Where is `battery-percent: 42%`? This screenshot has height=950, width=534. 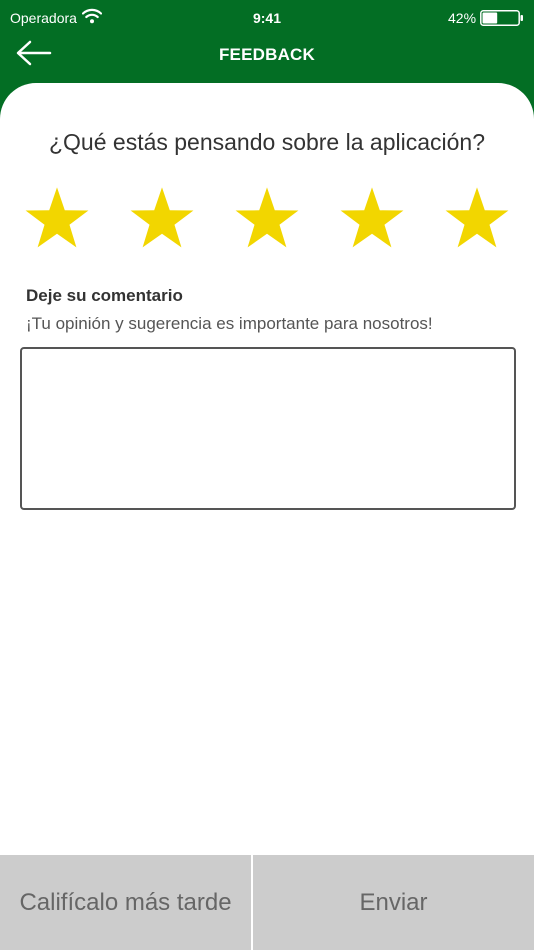 battery-percent: 42% is located at coordinates (462, 18).